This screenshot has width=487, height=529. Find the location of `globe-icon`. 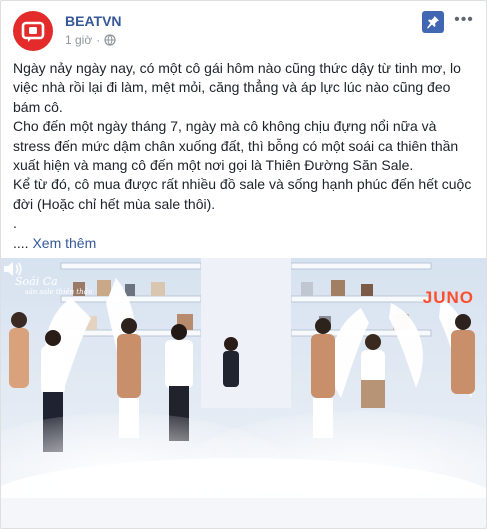

globe-icon is located at coordinates (110, 40).